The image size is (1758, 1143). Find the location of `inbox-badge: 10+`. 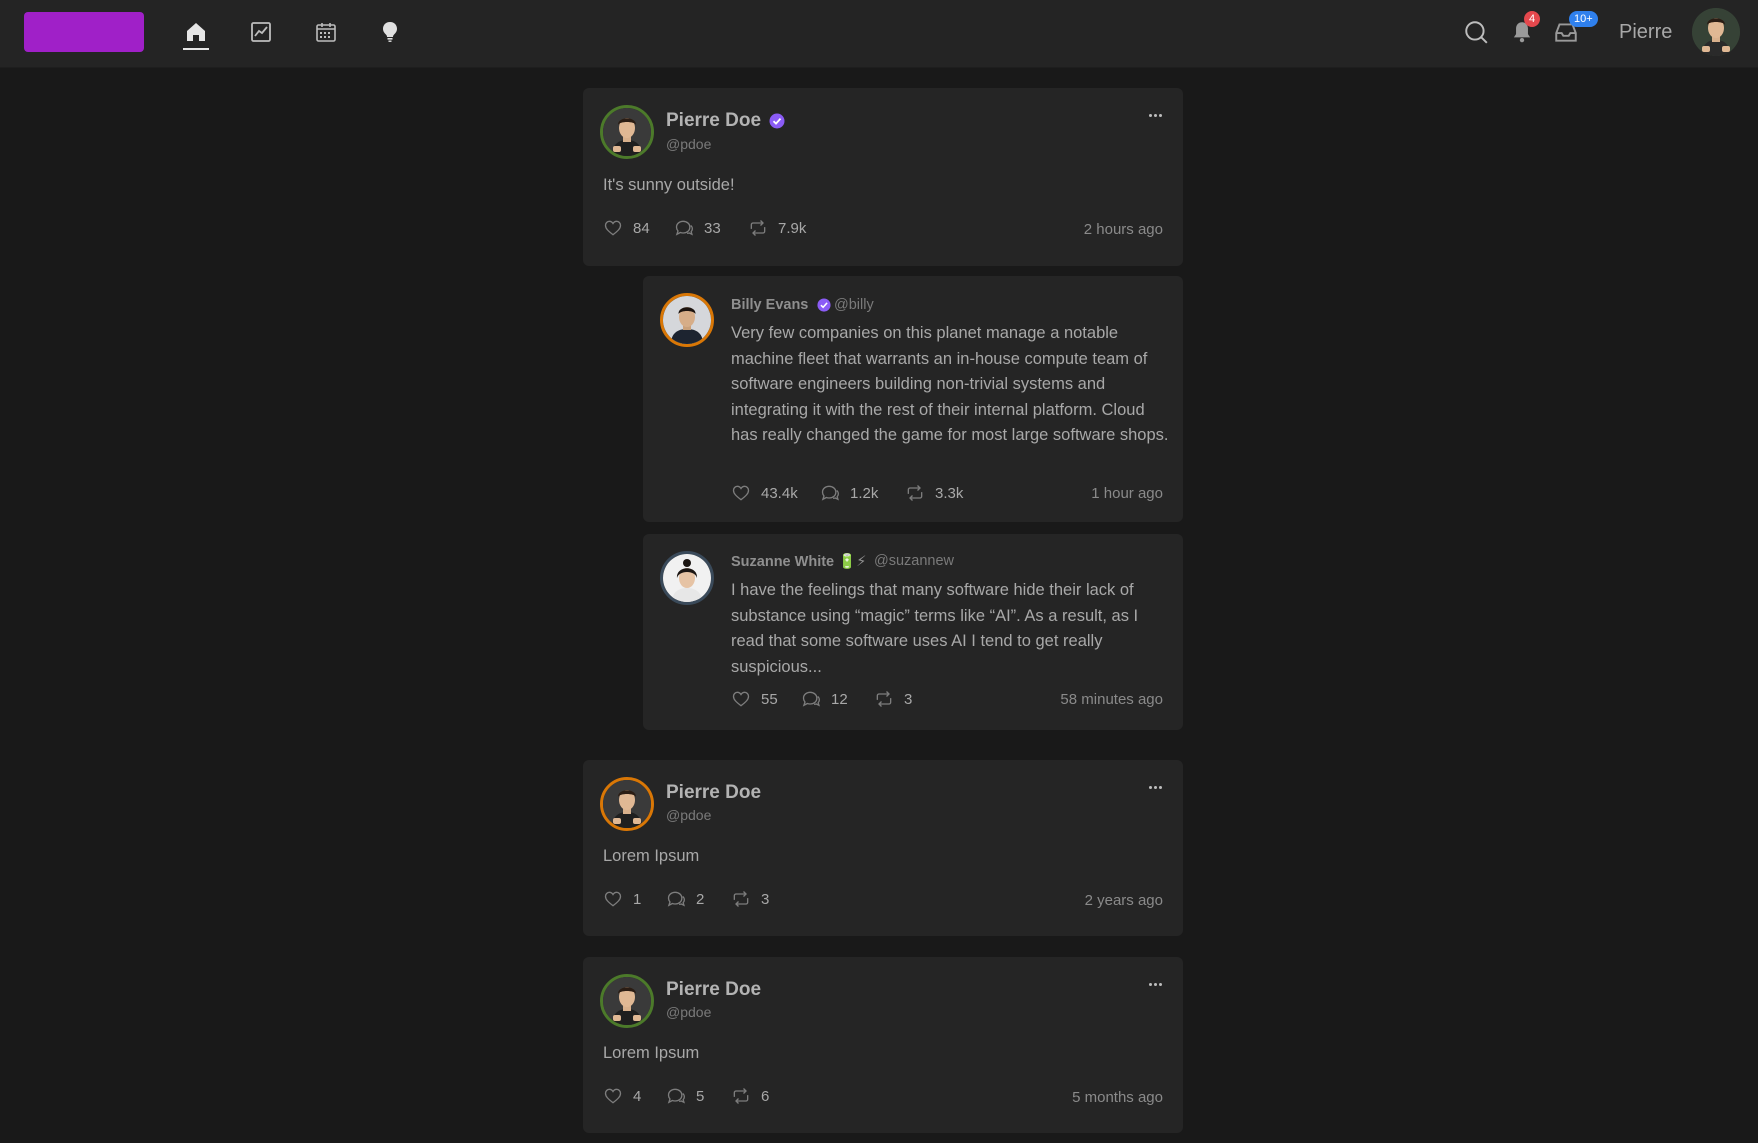

inbox-badge: 10+ is located at coordinates (1583, 19).